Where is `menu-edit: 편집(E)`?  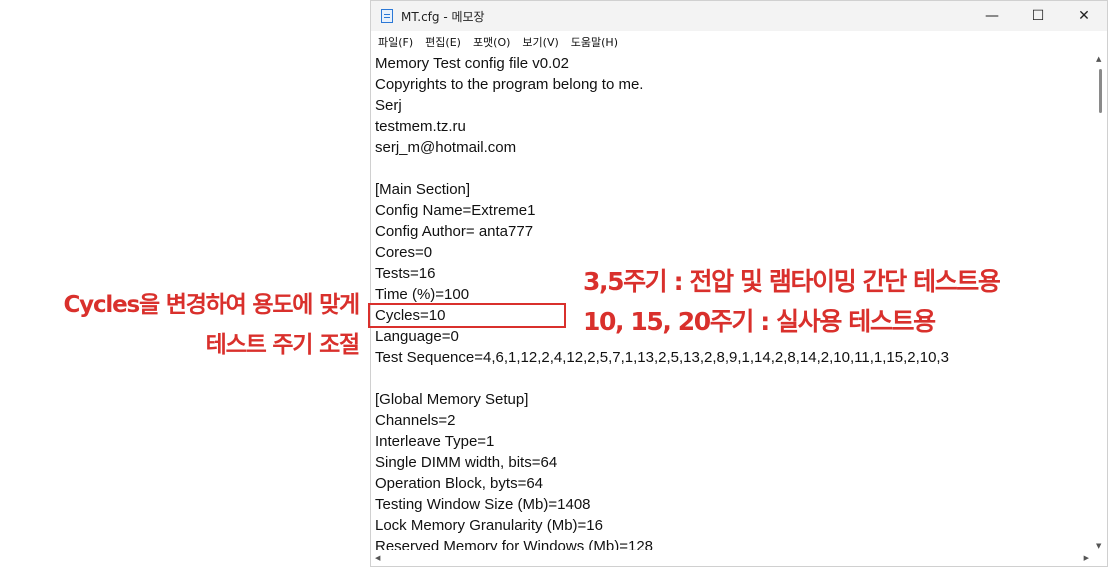
menu-edit: 편집(E) is located at coordinates (443, 42).